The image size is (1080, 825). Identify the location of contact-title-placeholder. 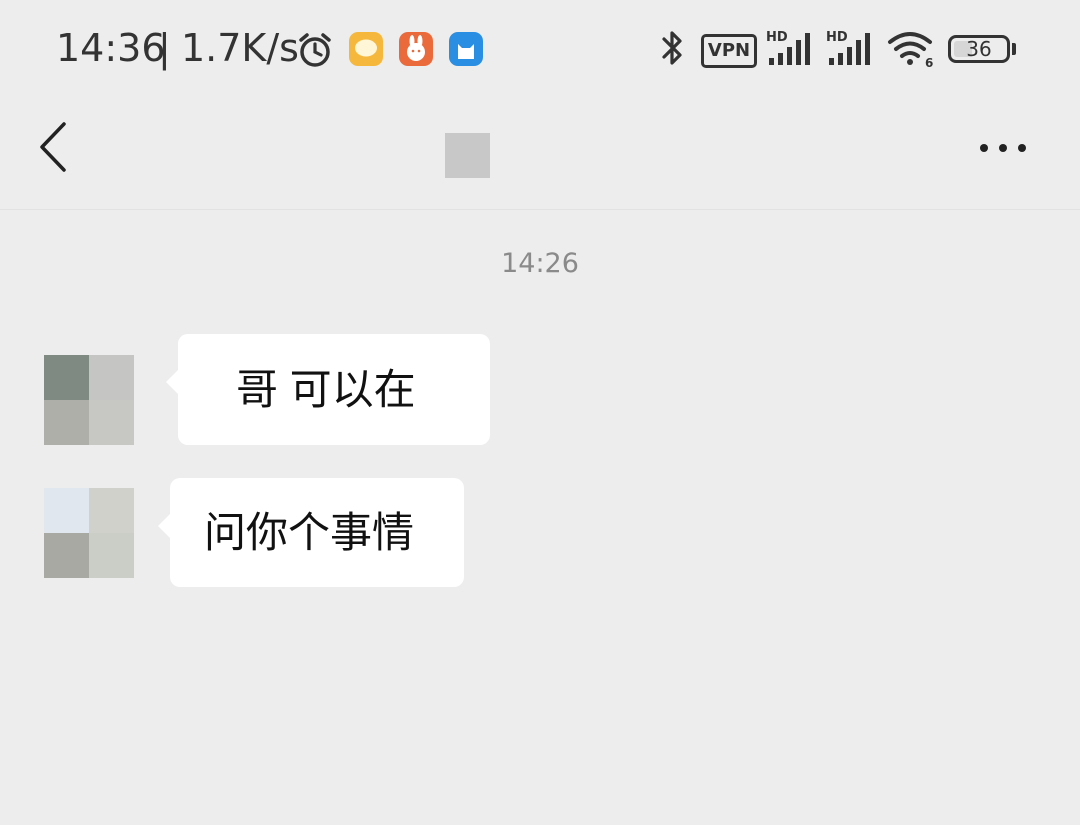
(467, 155).